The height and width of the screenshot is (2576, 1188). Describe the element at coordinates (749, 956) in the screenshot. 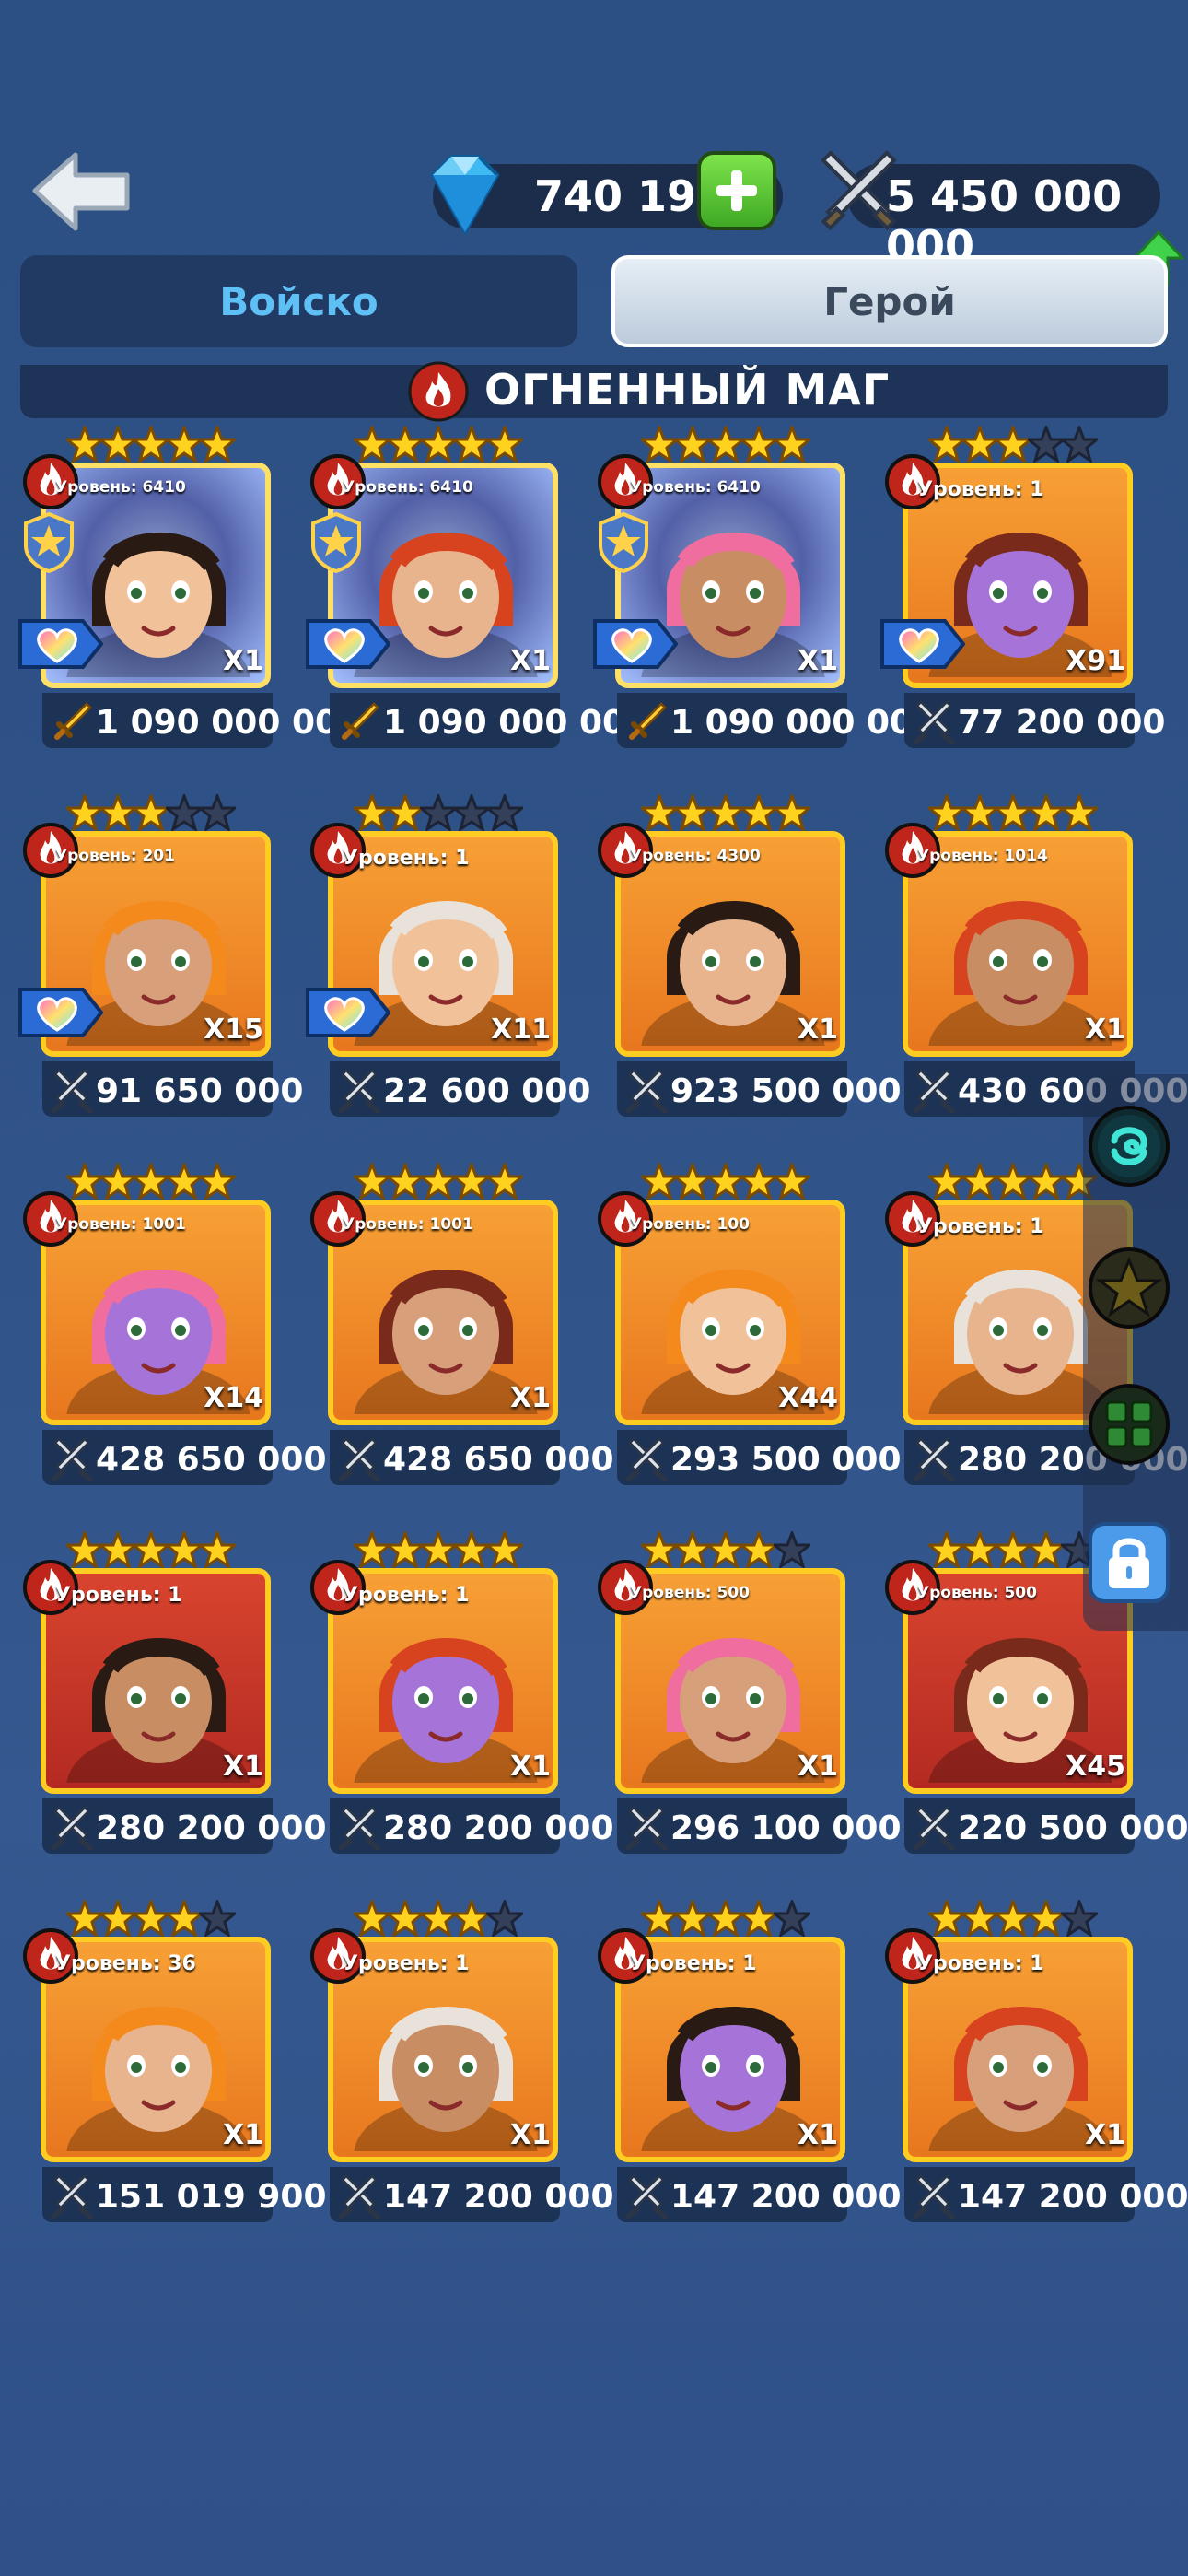

I see `hero-card: Уровень: 4300 X1 923 500 000` at that location.